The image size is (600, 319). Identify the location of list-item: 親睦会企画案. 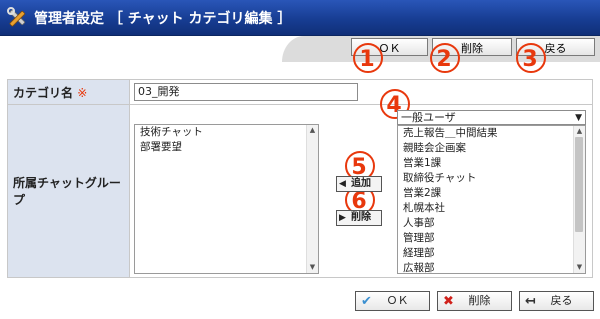
(491, 148).